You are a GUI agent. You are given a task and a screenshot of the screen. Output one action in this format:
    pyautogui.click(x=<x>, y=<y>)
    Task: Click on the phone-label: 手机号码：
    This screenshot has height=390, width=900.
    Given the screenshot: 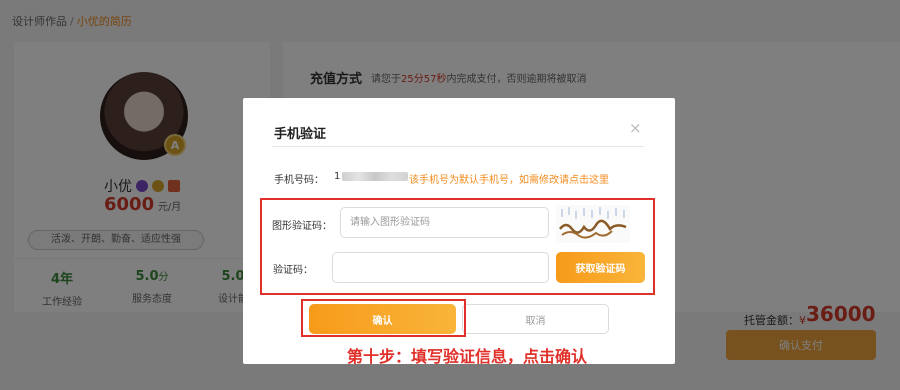 What is the action you would take?
    pyautogui.click(x=299, y=180)
    